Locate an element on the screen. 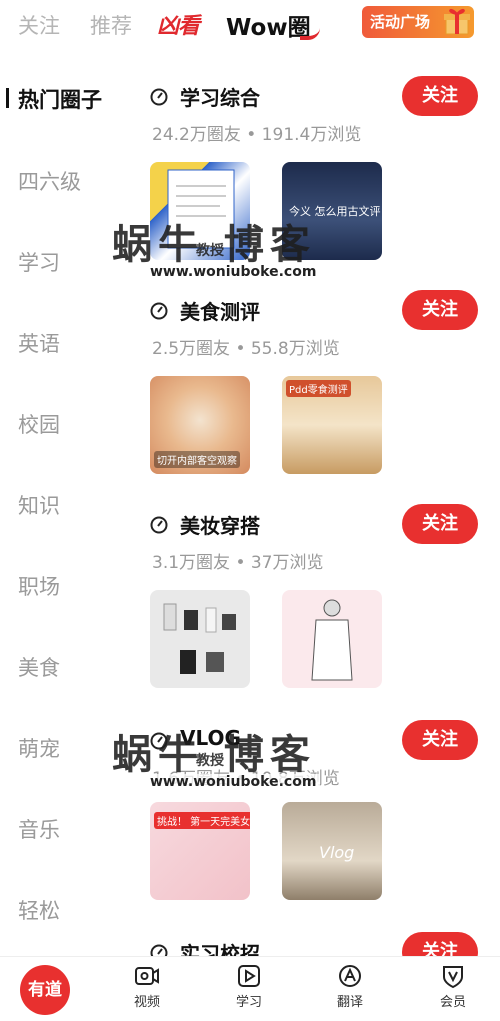 The image size is (500, 1021). outfit-illustration is located at coordinates (332, 640).